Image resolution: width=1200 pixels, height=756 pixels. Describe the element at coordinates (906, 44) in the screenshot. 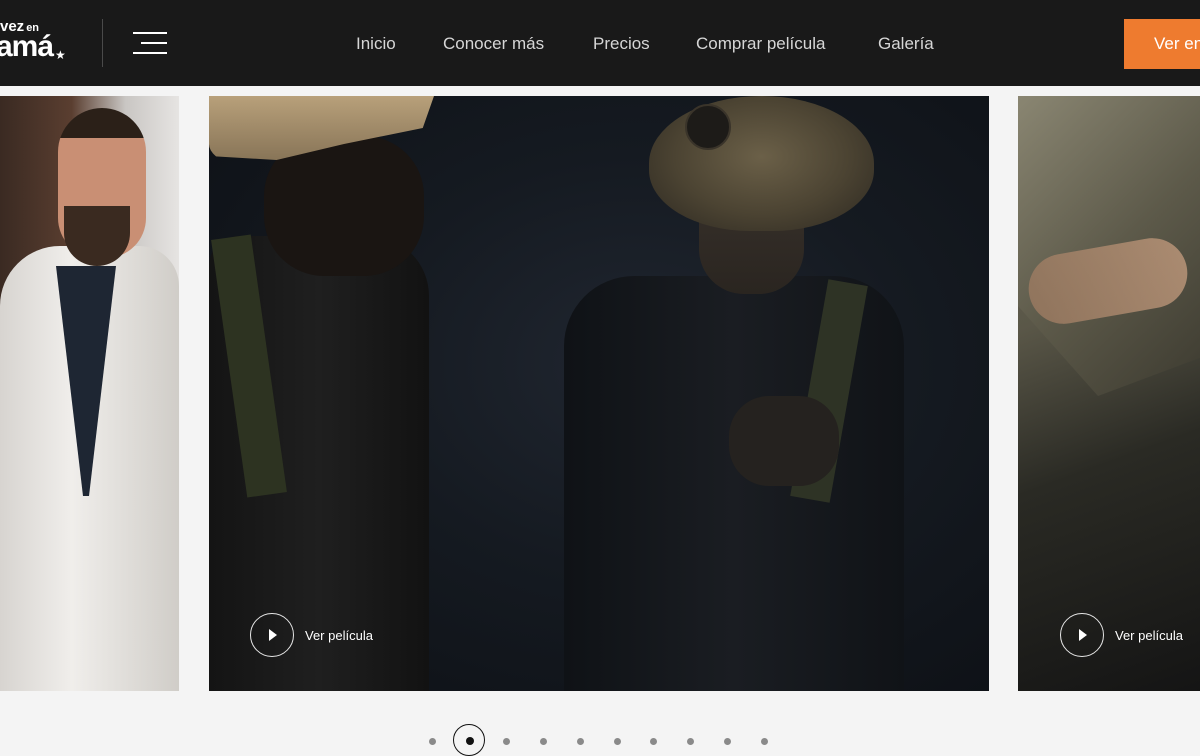

I see `nav-item-galeria: Galería` at that location.